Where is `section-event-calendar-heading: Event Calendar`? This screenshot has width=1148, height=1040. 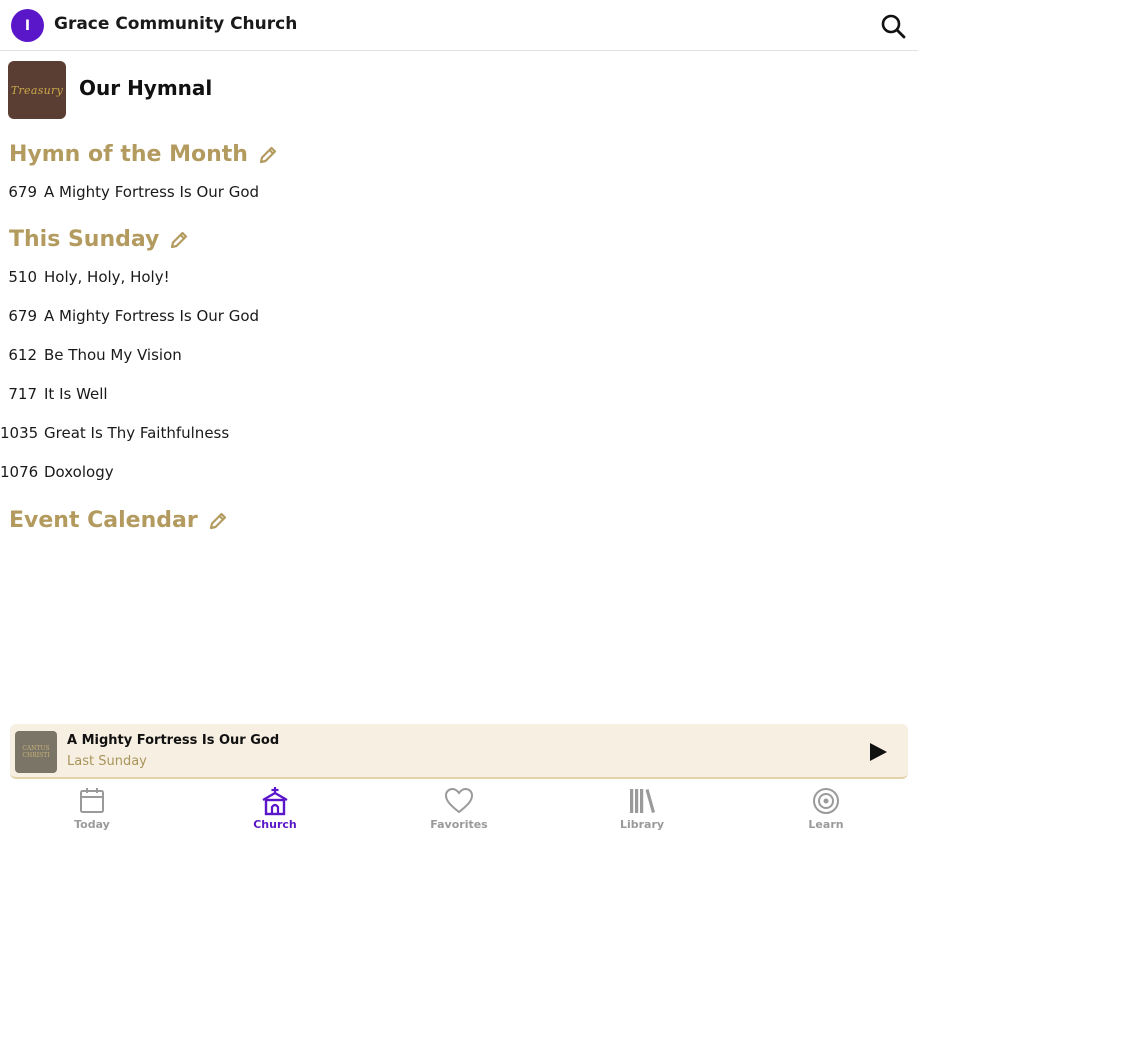 section-event-calendar-heading: Event Calendar is located at coordinates (118, 520).